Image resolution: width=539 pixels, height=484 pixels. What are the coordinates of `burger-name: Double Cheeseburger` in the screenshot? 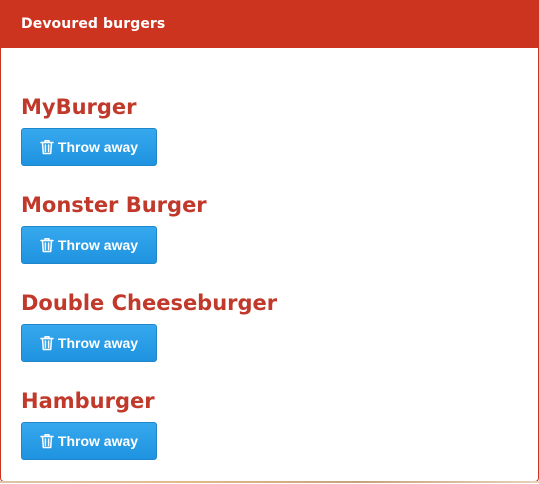 It's located at (269, 303).